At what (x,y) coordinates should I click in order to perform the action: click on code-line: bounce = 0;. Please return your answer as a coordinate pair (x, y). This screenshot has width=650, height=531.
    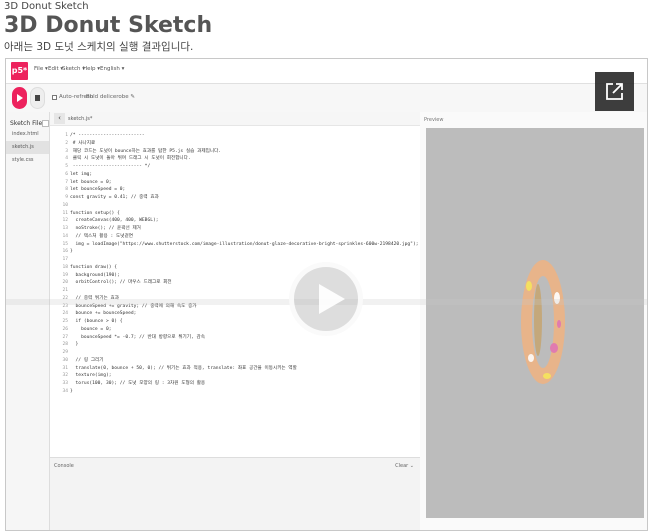
    Looking at the image, I should click on (90, 330).